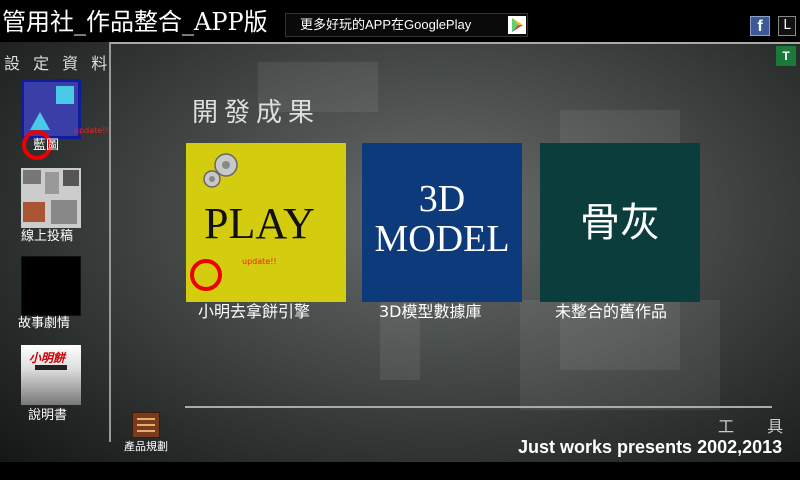 This screenshot has width=800, height=480. Describe the element at coordinates (206, 275) in the screenshot. I see `update-circle-icon` at that location.